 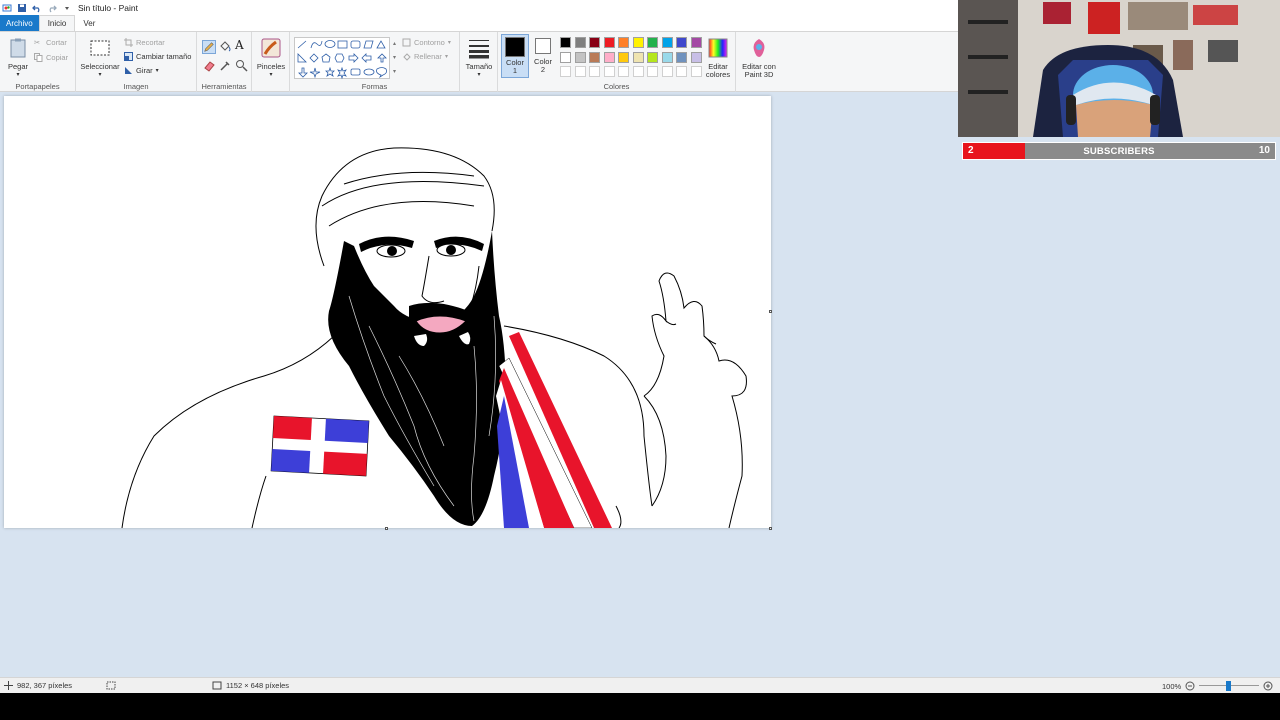 I want to click on zoom-thumb, so click(x=1229, y=686).